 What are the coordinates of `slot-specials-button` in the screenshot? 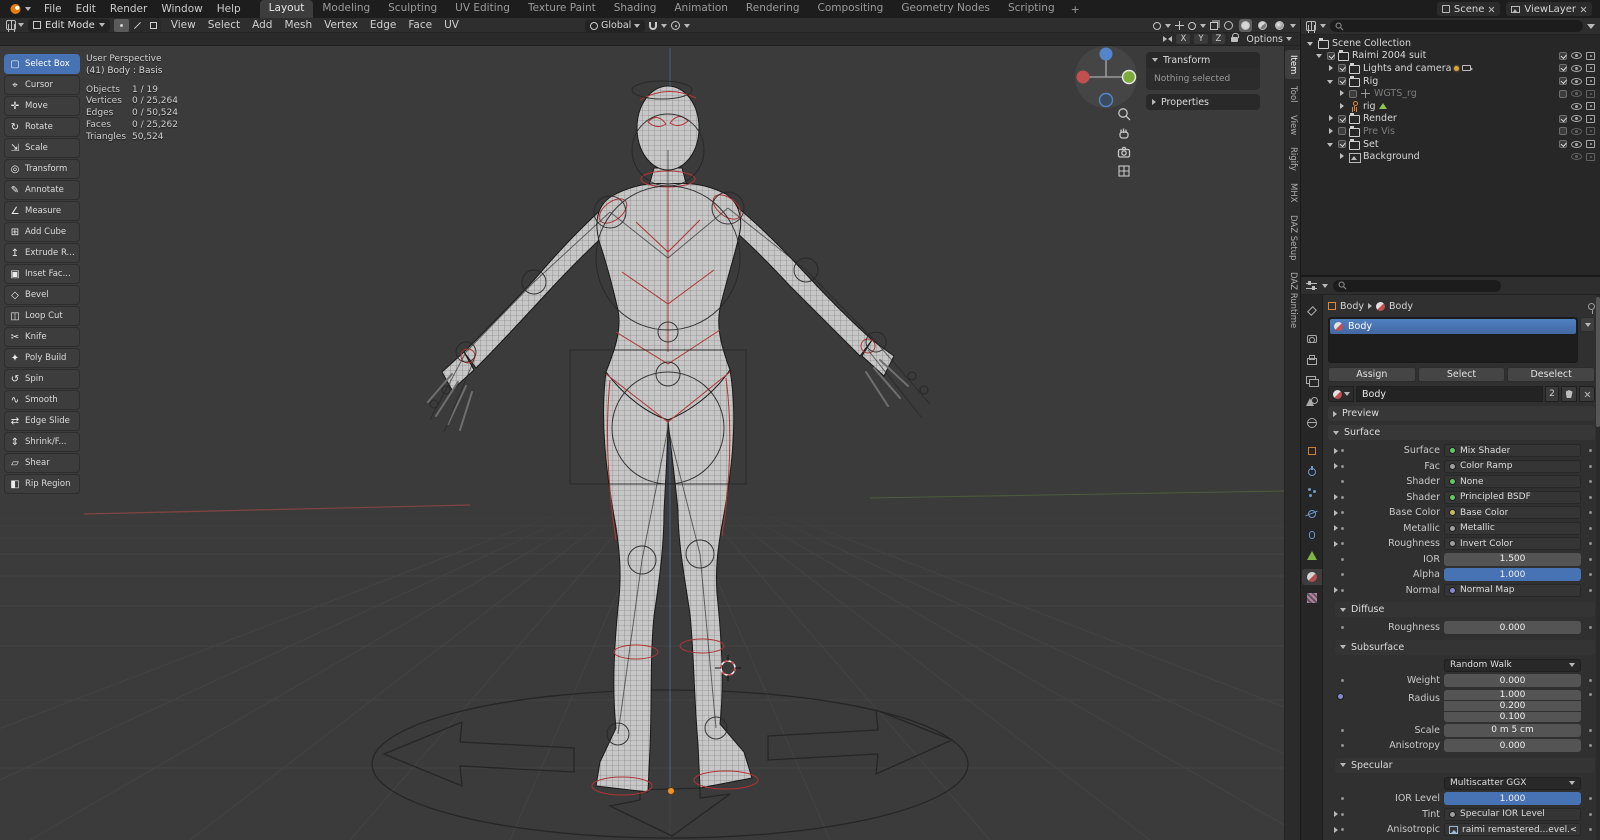 It's located at (1587, 324).